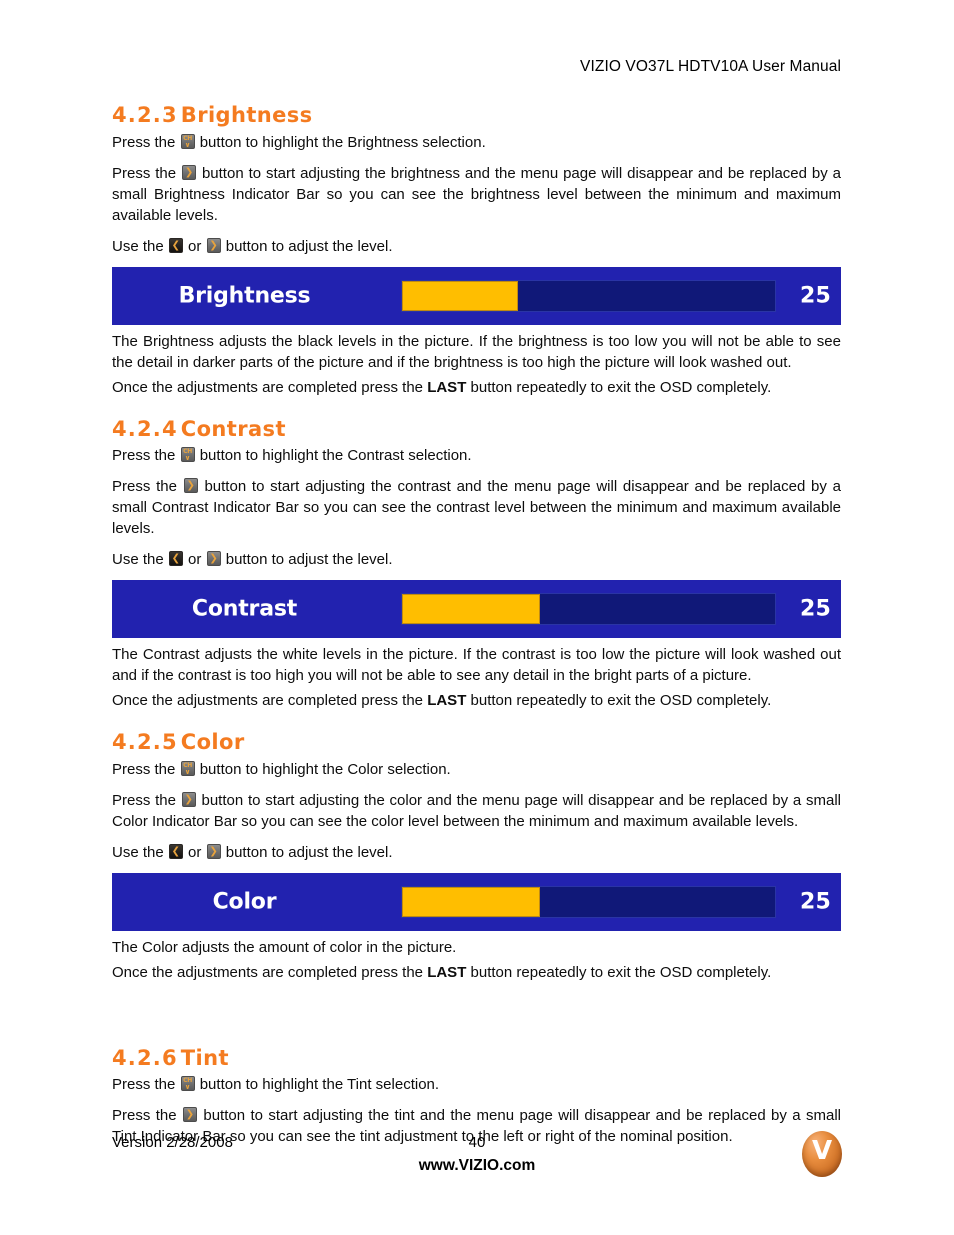  I want to click on page-footer: Version 2/28/2008 40 www.VIZIO.com V, so click(477, 1160).